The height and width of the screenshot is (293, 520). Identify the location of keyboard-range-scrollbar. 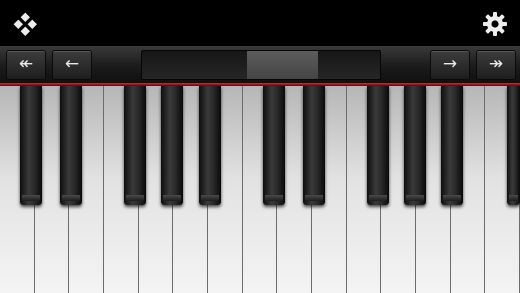
(261, 65).